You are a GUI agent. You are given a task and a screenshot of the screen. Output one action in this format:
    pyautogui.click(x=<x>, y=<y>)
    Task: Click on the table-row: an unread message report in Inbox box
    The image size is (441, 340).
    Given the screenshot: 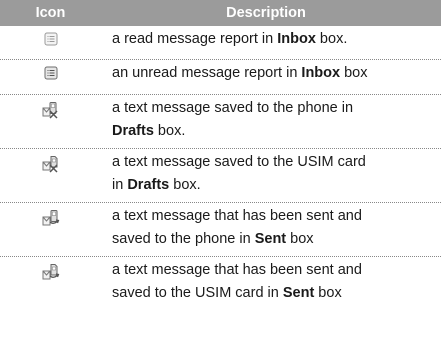 What is the action you would take?
    pyautogui.click(x=220, y=77)
    